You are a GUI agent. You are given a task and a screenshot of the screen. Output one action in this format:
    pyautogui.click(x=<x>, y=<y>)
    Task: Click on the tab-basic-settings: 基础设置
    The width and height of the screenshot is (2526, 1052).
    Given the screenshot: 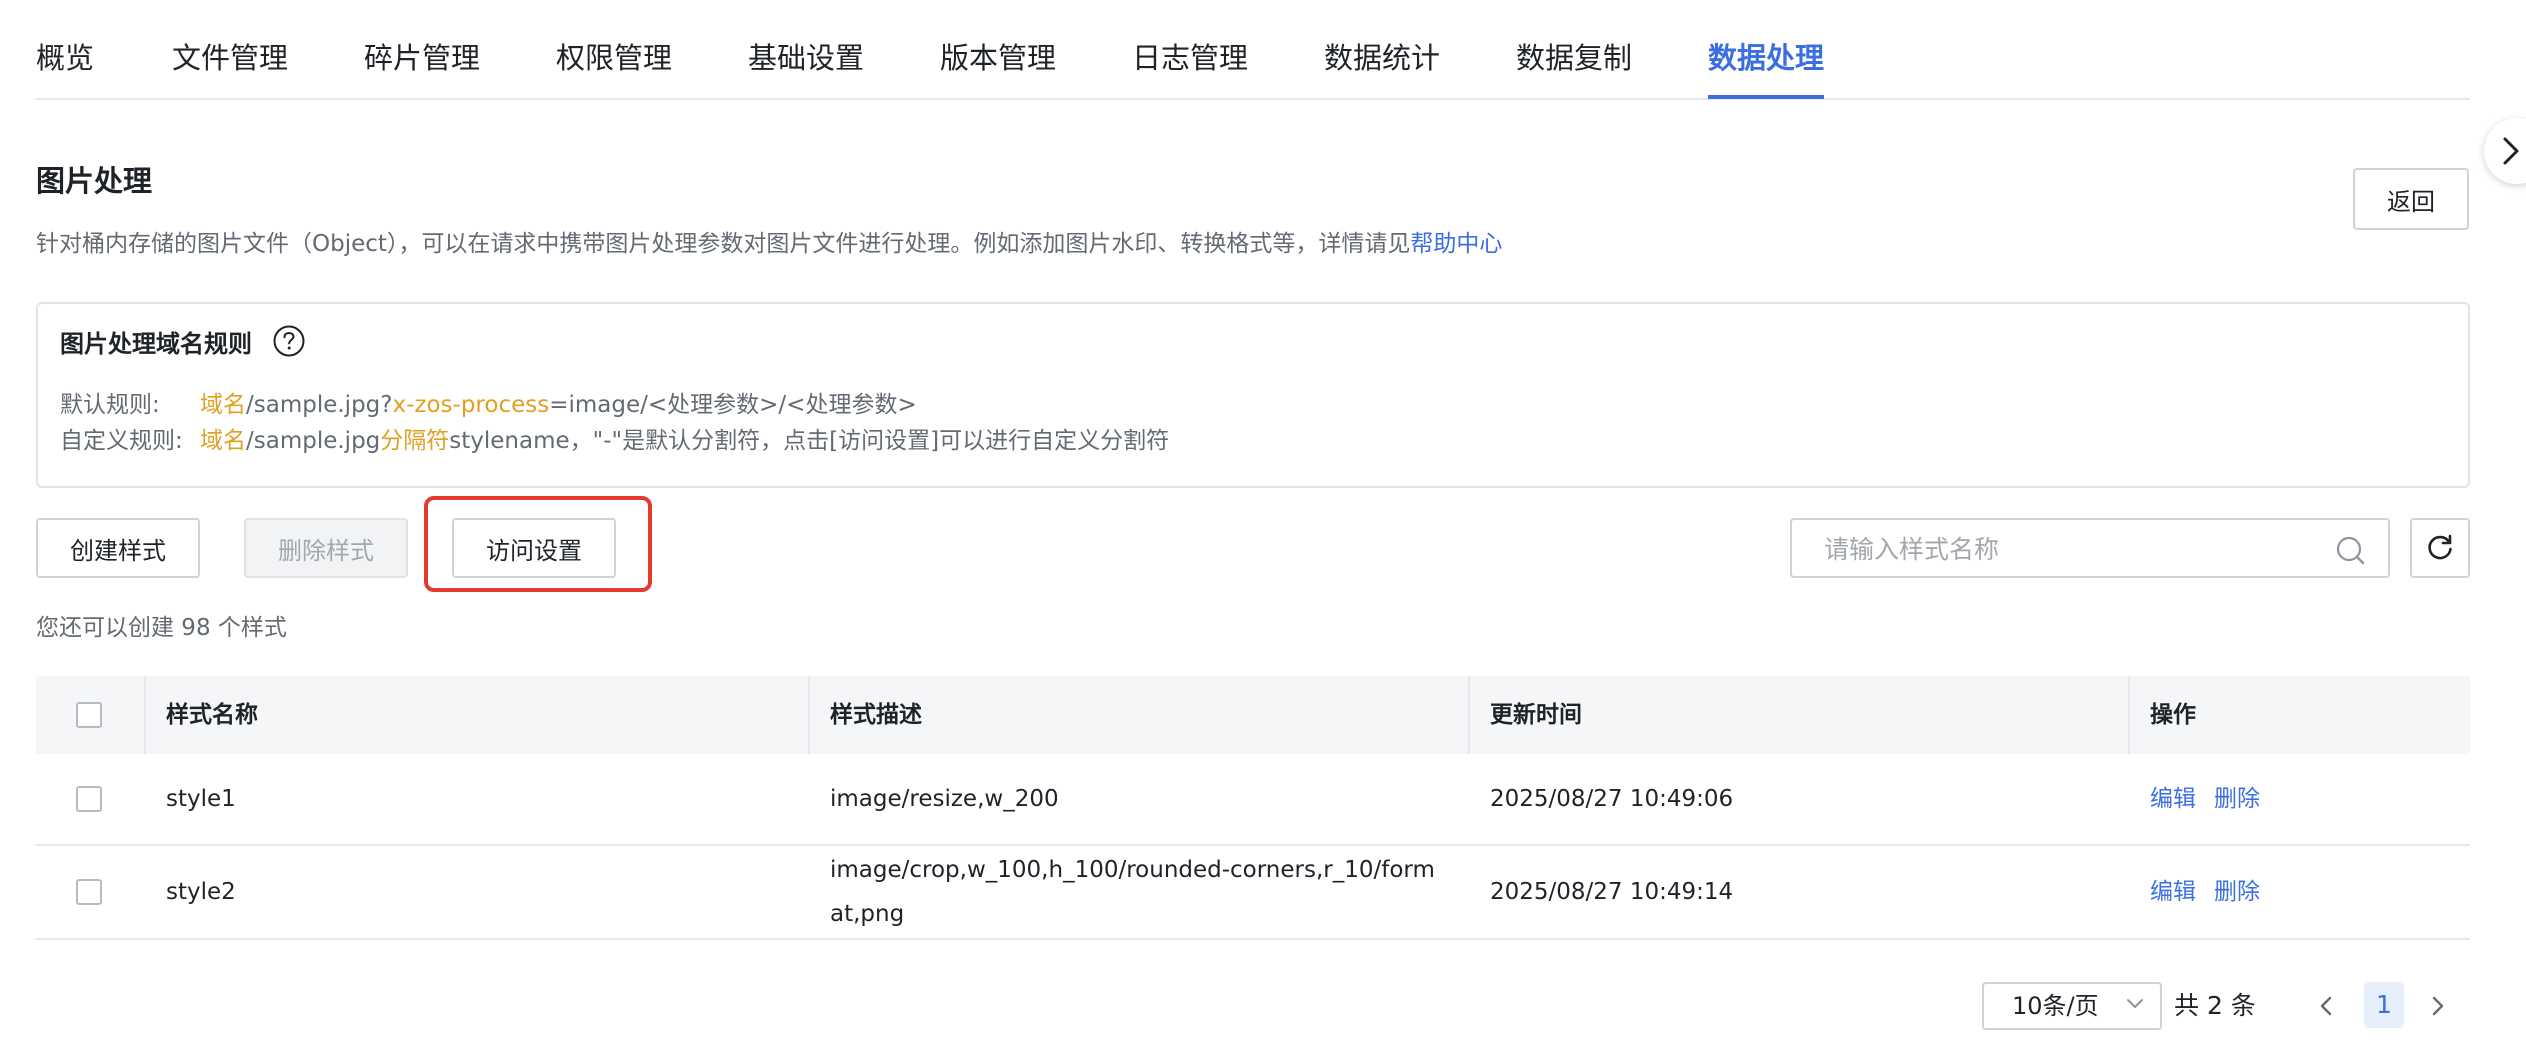 What is the action you would take?
    pyautogui.click(x=806, y=66)
    